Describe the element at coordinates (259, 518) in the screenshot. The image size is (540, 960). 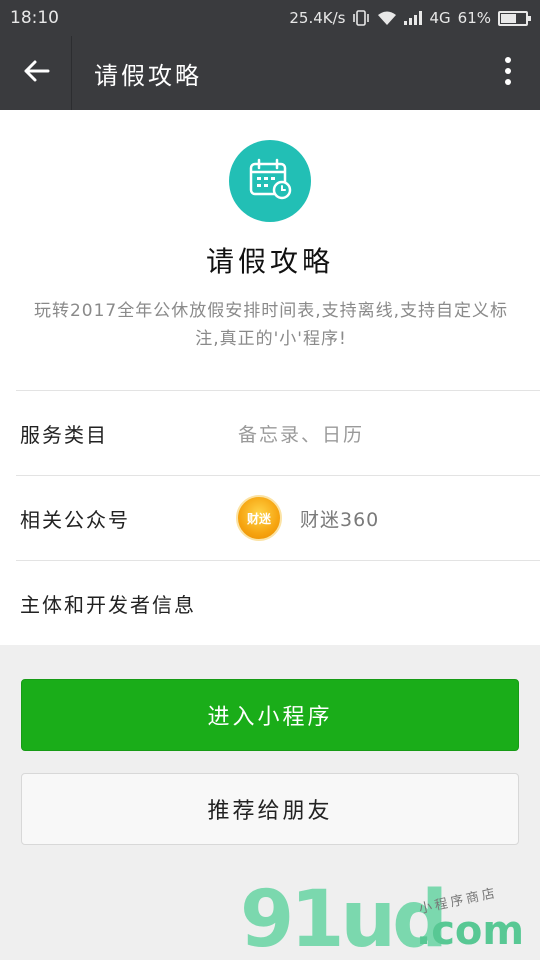
I see `account-avatar: 财迷` at that location.